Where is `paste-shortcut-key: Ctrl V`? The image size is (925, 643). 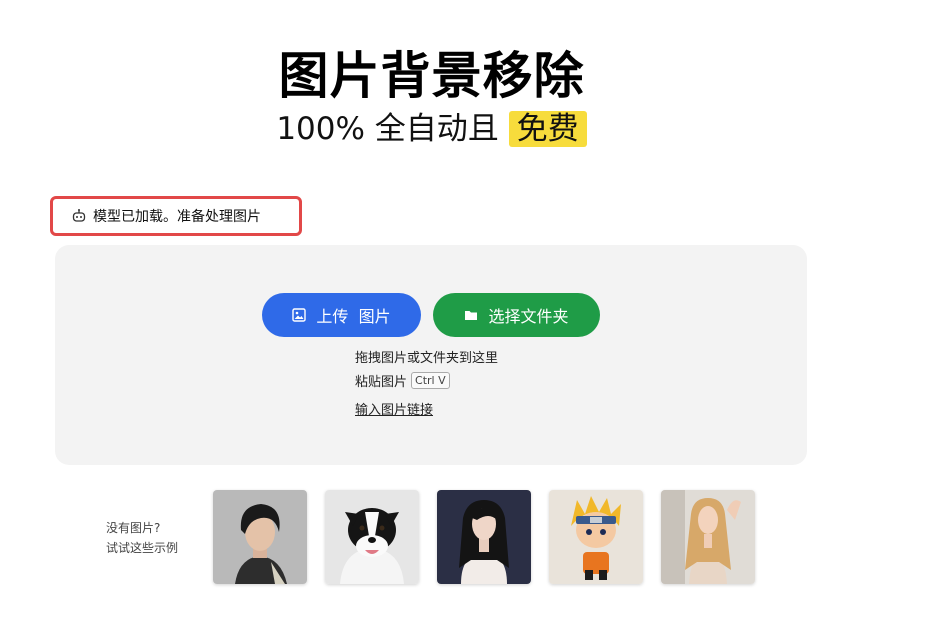 paste-shortcut-key: Ctrl V is located at coordinates (430, 380).